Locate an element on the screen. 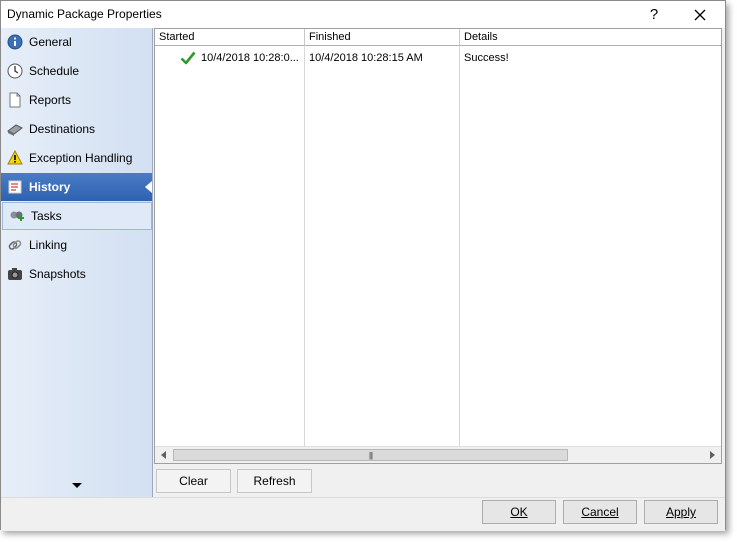 The width and height of the screenshot is (737, 542). tasks-icon is located at coordinates (17, 216).